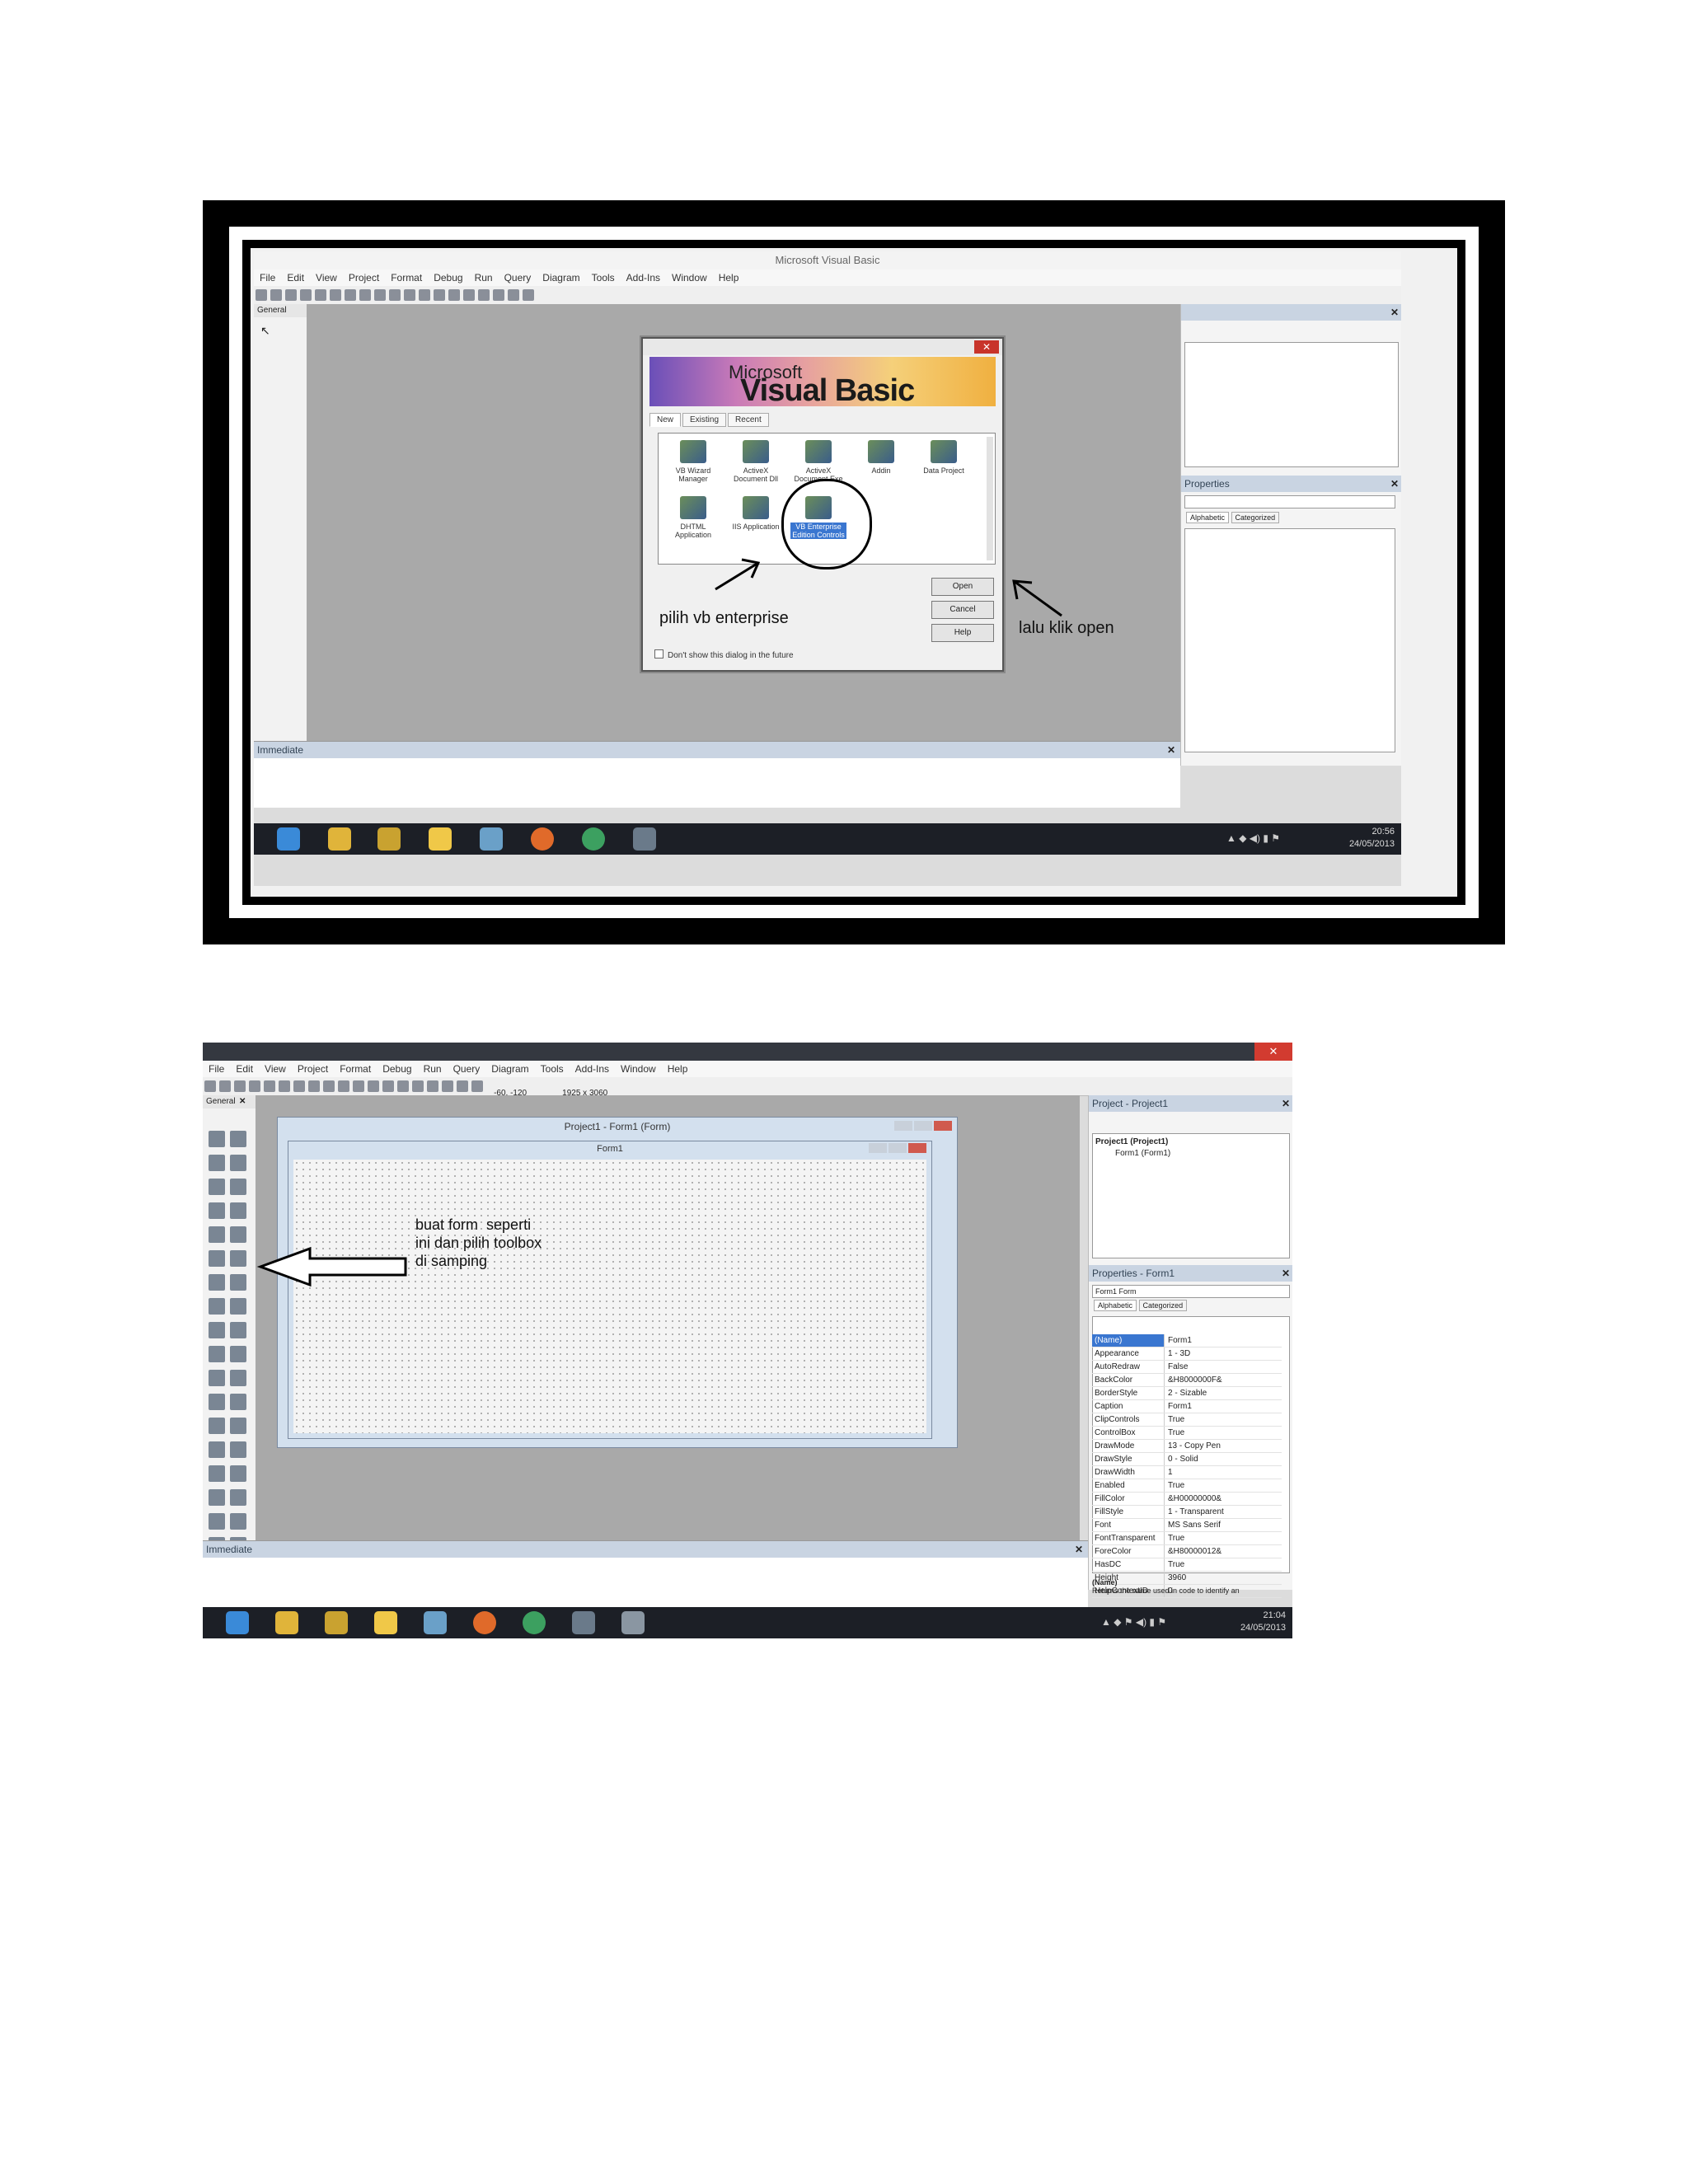 Image resolution: width=1688 pixels, height=2184 pixels. Describe the element at coordinates (1223, 1499) in the screenshot. I see `property-value: &H00000000&` at that location.